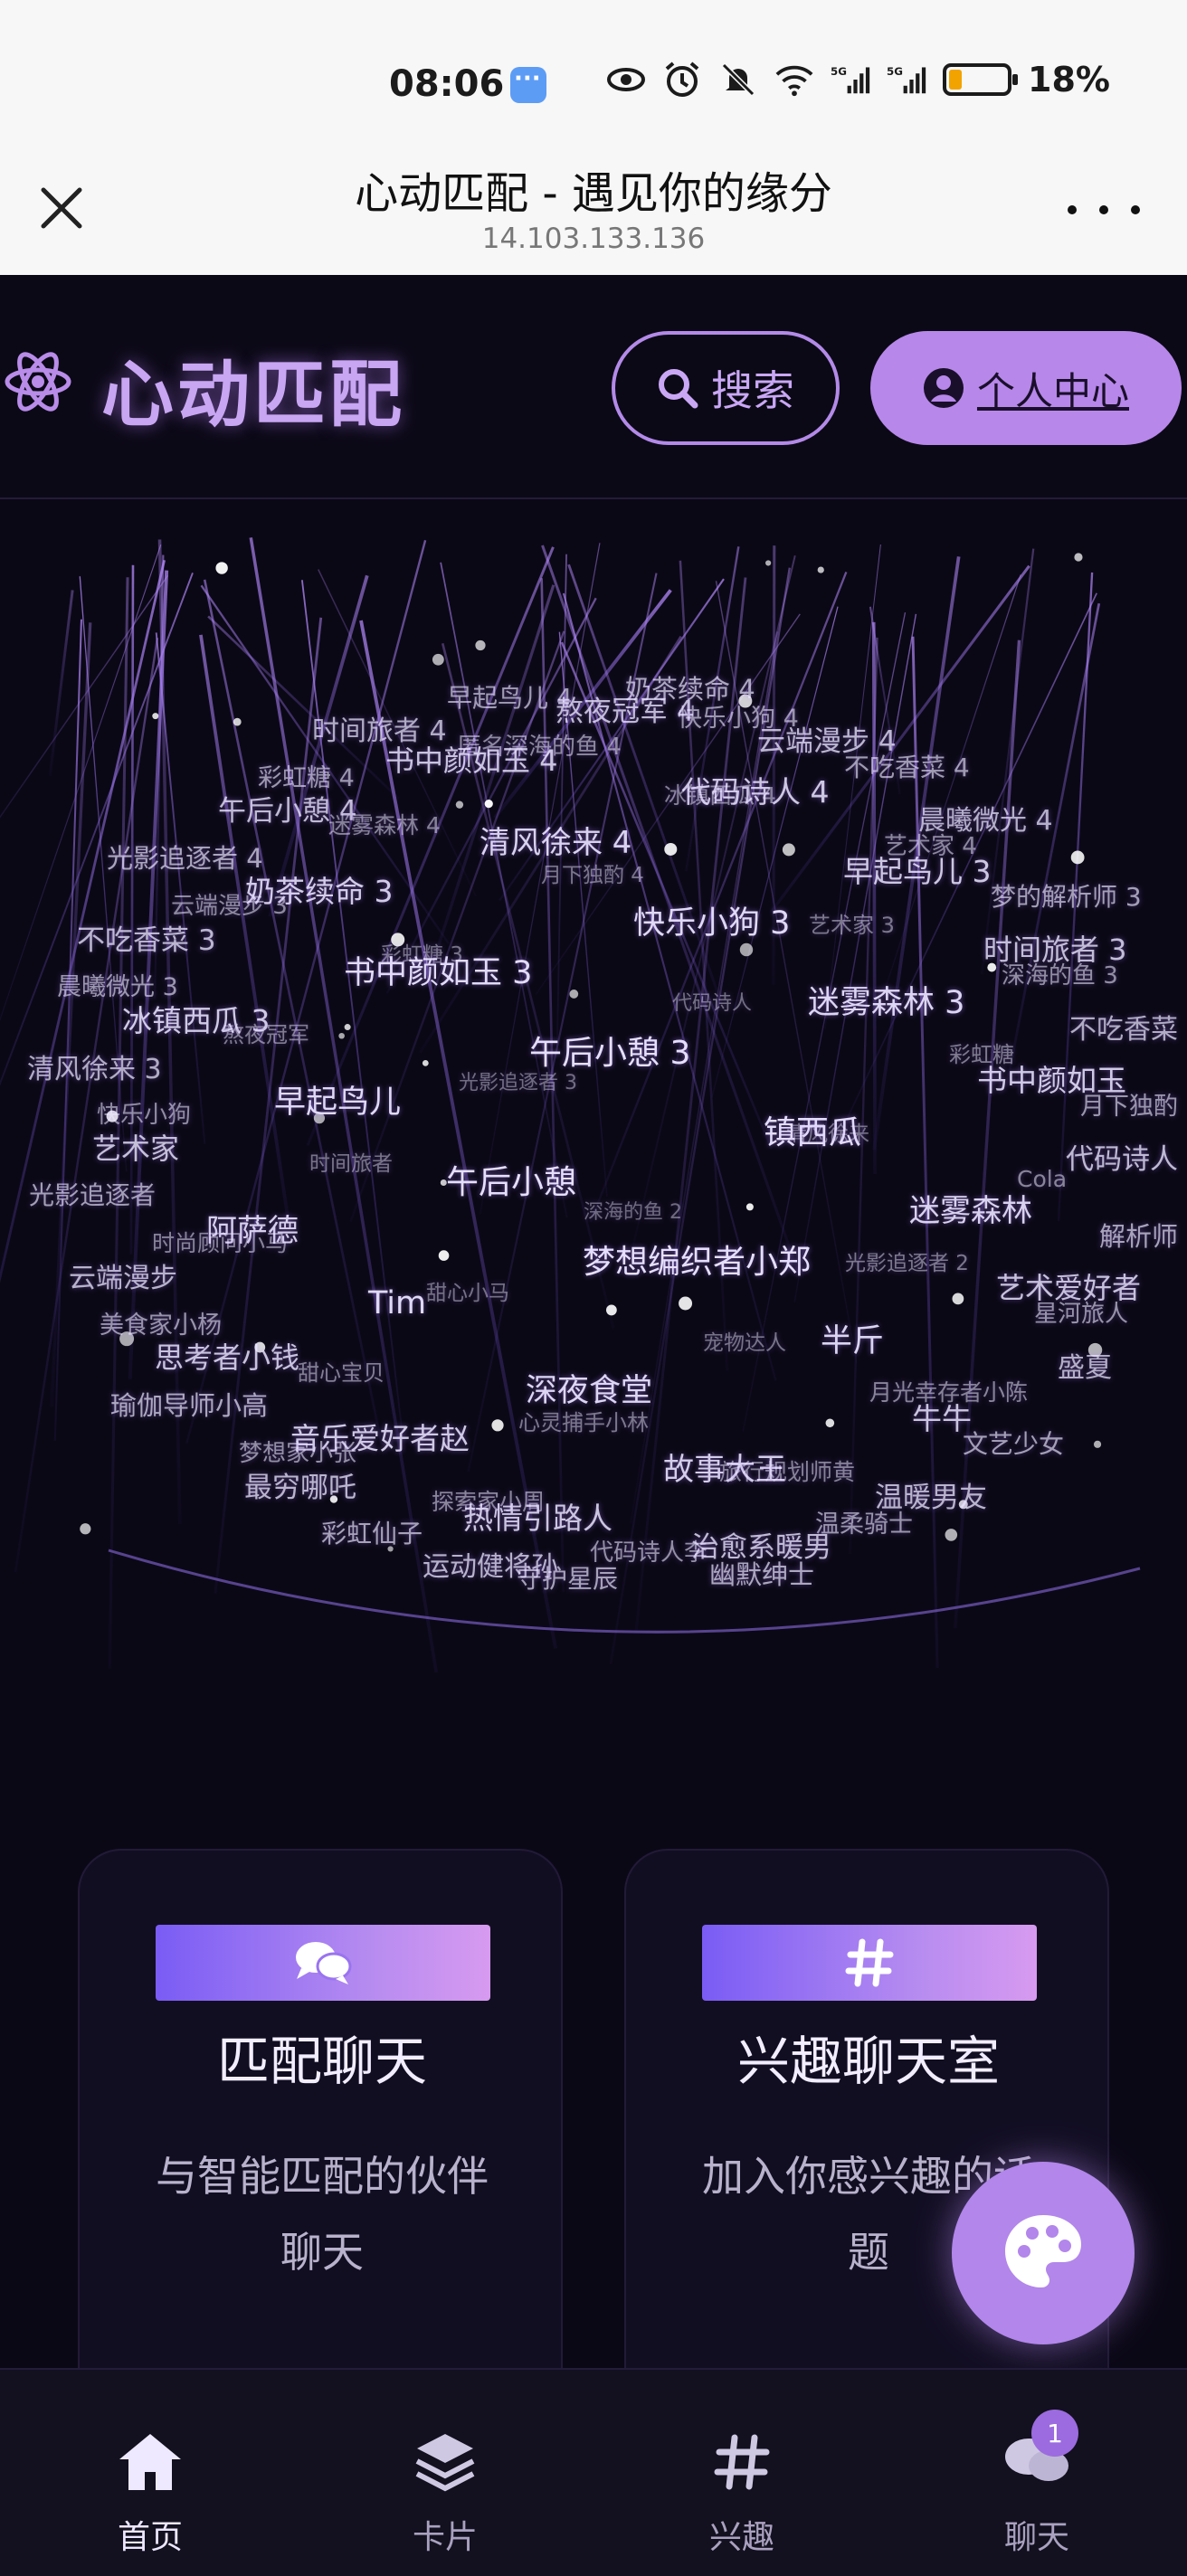 The width and height of the screenshot is (1187, 2576). I want to click on sphere-word: 艺术家, so click(135, 1147).